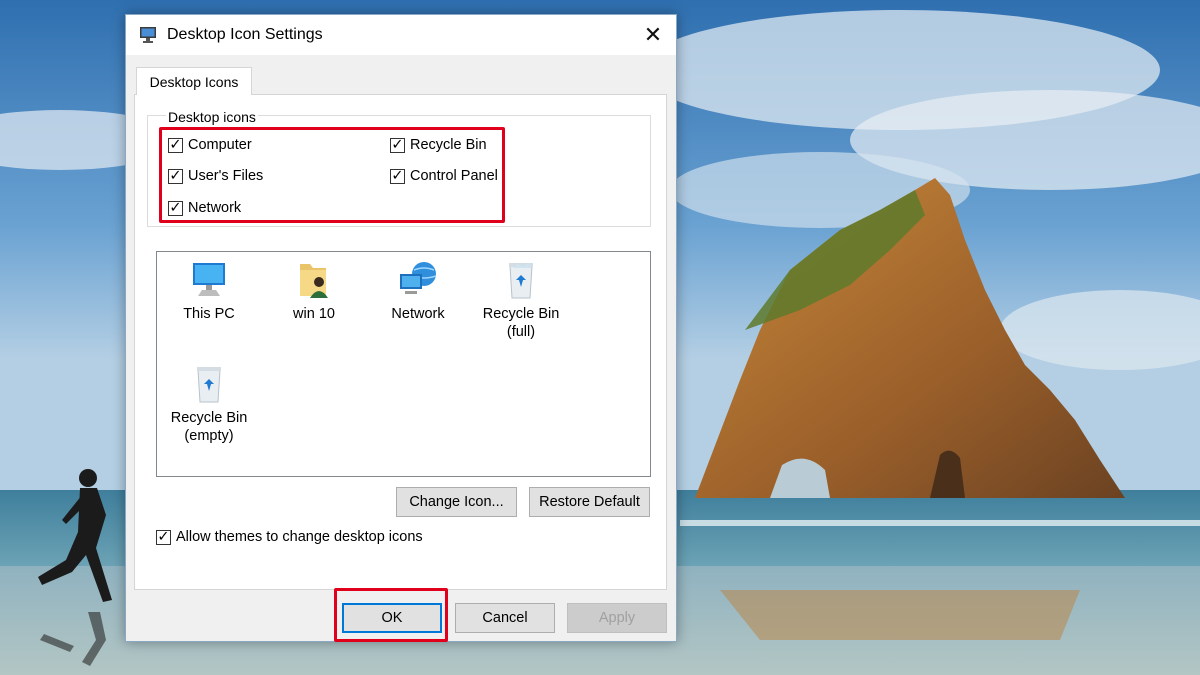  What do you see at coordinates (148, 35) in the screenshot?
I see `desktop-settings-icon` at bounding box center [148, 35].